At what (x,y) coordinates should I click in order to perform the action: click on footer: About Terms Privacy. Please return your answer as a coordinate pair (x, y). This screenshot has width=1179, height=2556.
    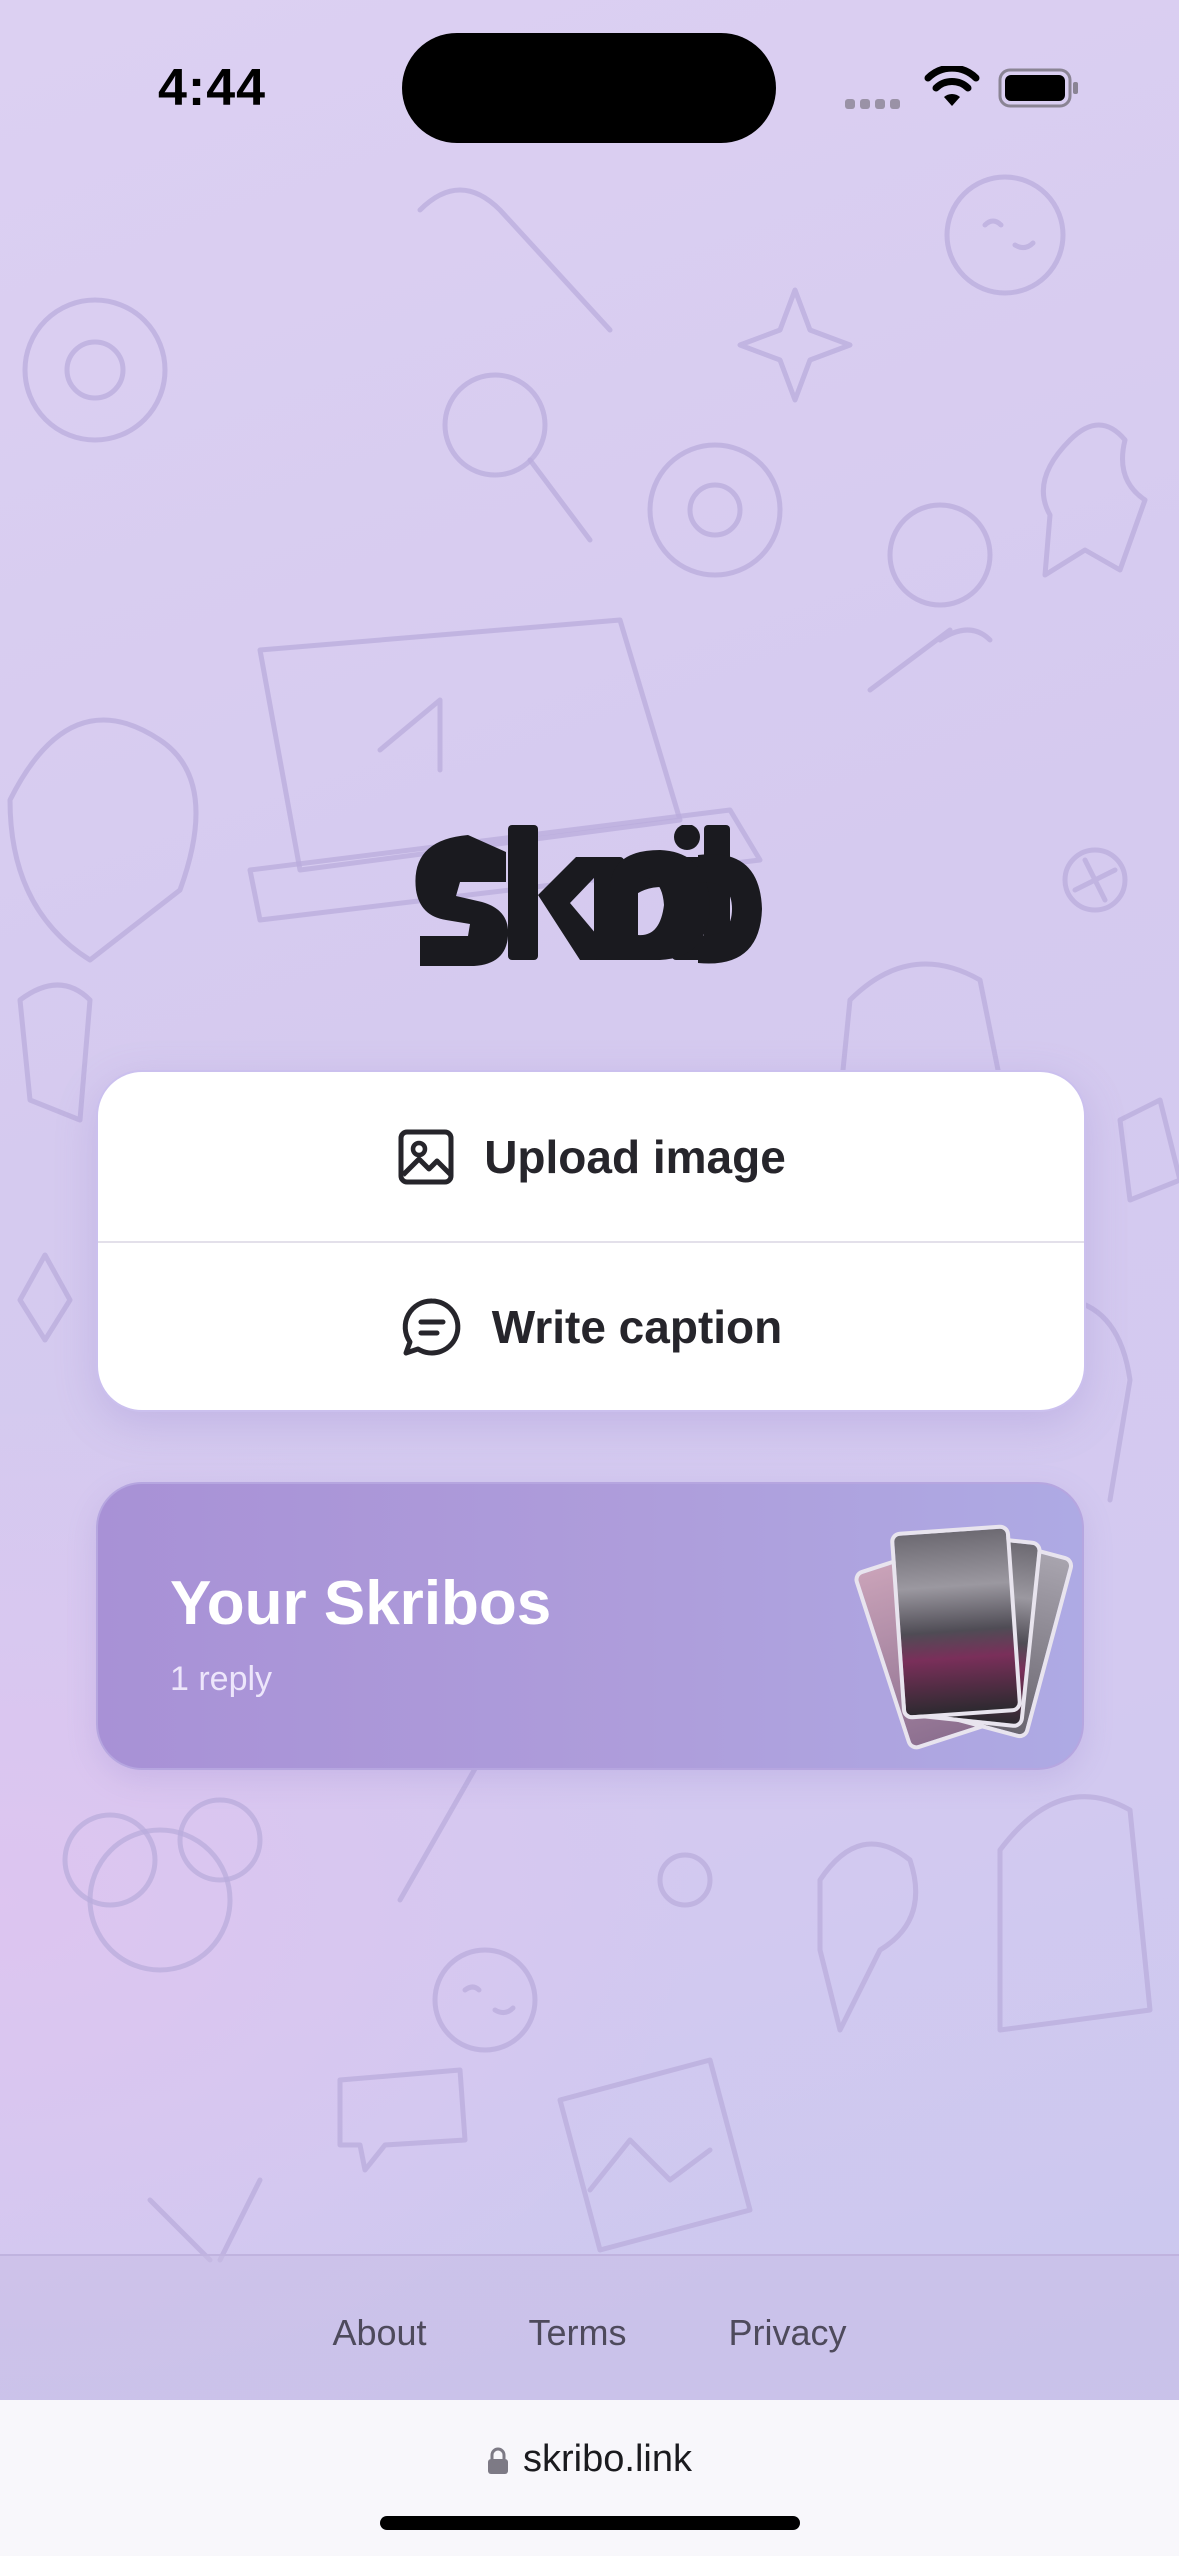
    Looking at the image, I should click on (589, 2328).